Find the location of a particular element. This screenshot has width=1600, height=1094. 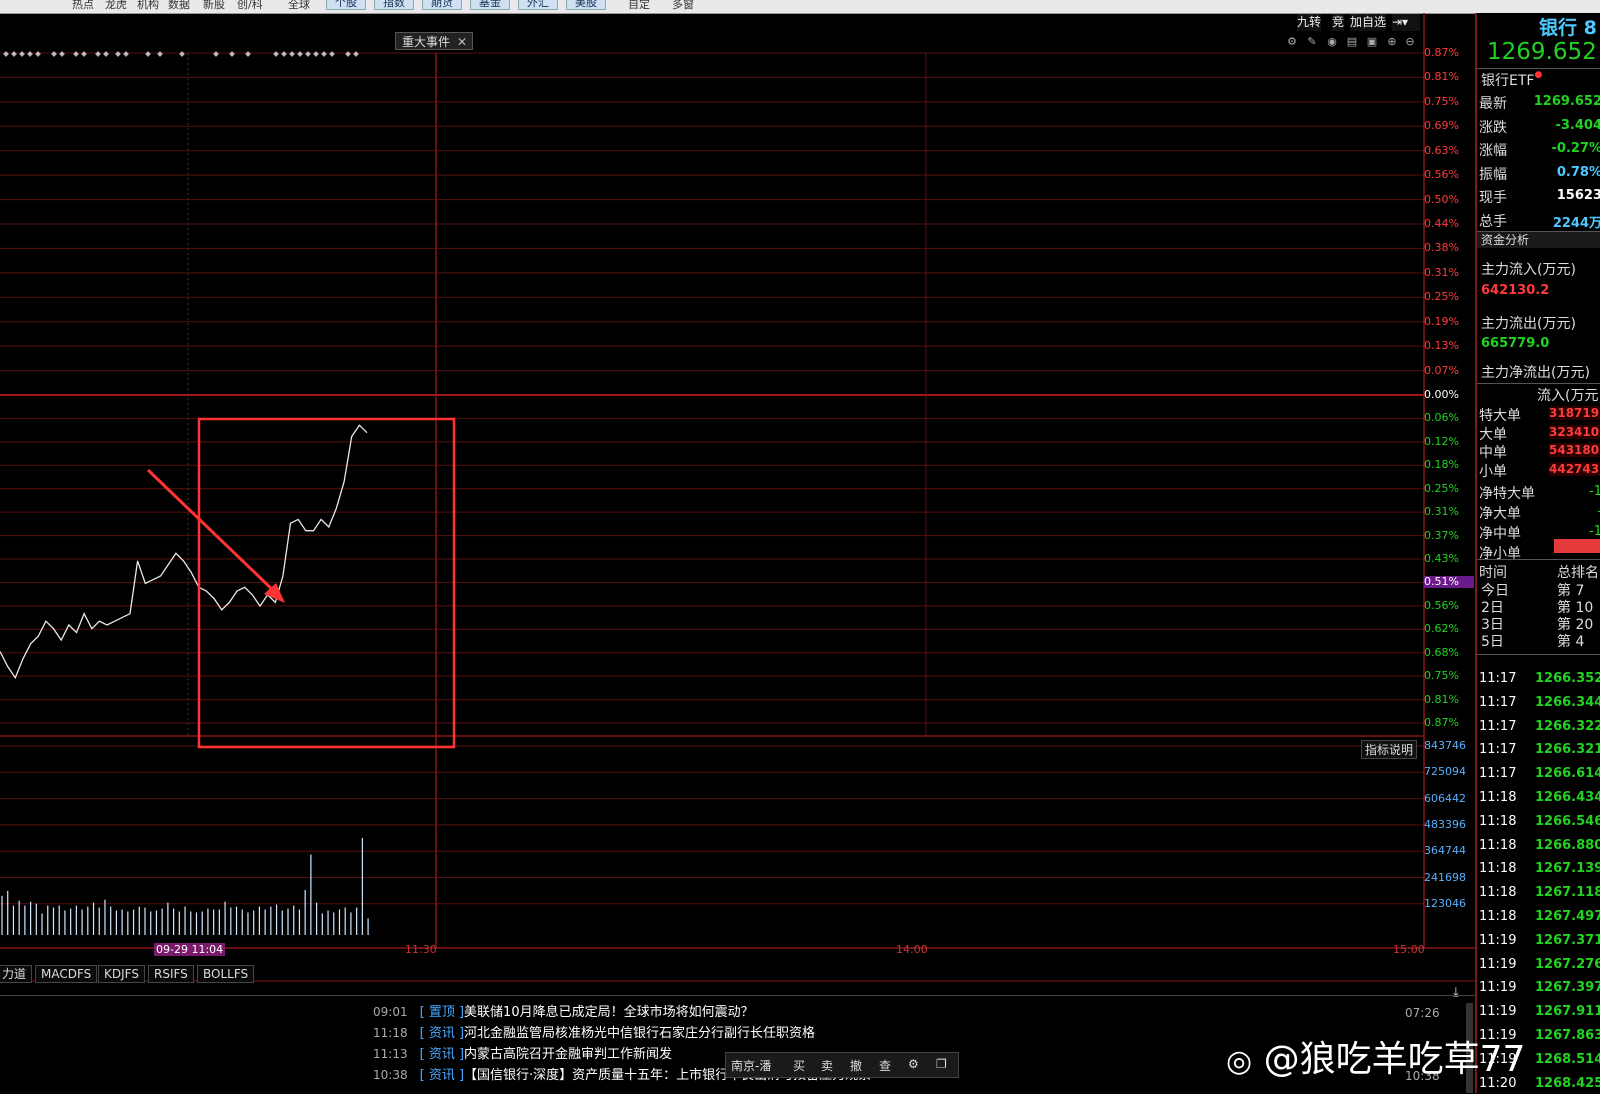

news-headline: 内蒙古高院召开金融审判工作新闻发 is located at coordinates (568, 1054).